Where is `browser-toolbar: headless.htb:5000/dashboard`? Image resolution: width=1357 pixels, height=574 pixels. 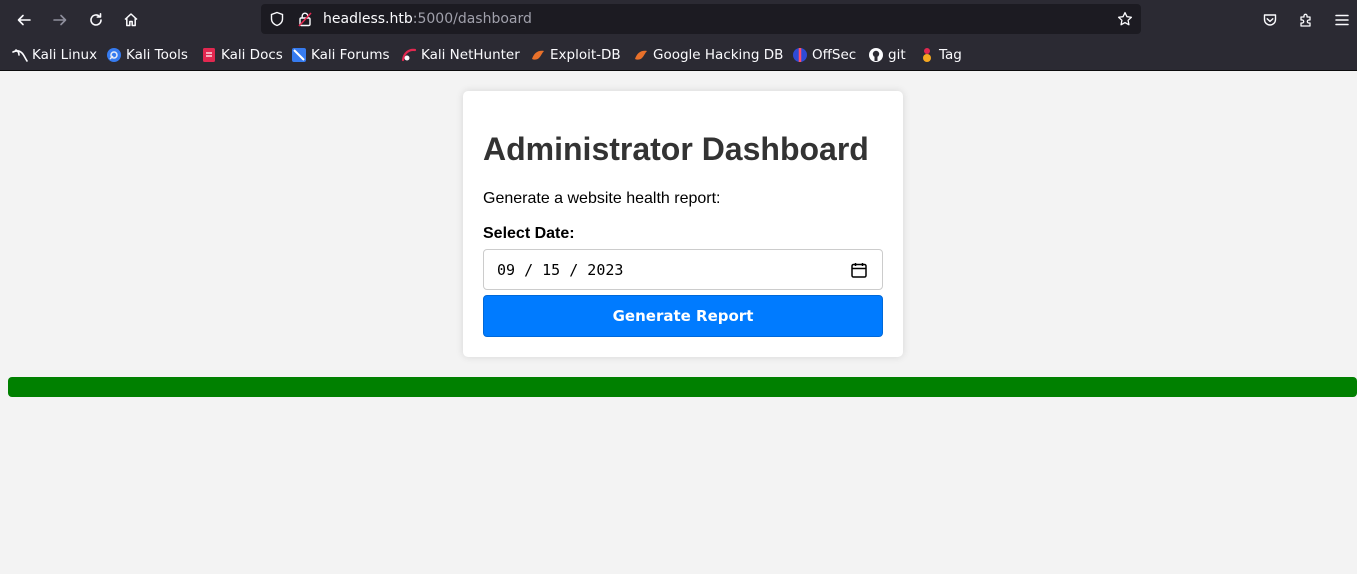
browser-toolbar: headless.htb:5000/dashboard is located at coordinates (678, 20).